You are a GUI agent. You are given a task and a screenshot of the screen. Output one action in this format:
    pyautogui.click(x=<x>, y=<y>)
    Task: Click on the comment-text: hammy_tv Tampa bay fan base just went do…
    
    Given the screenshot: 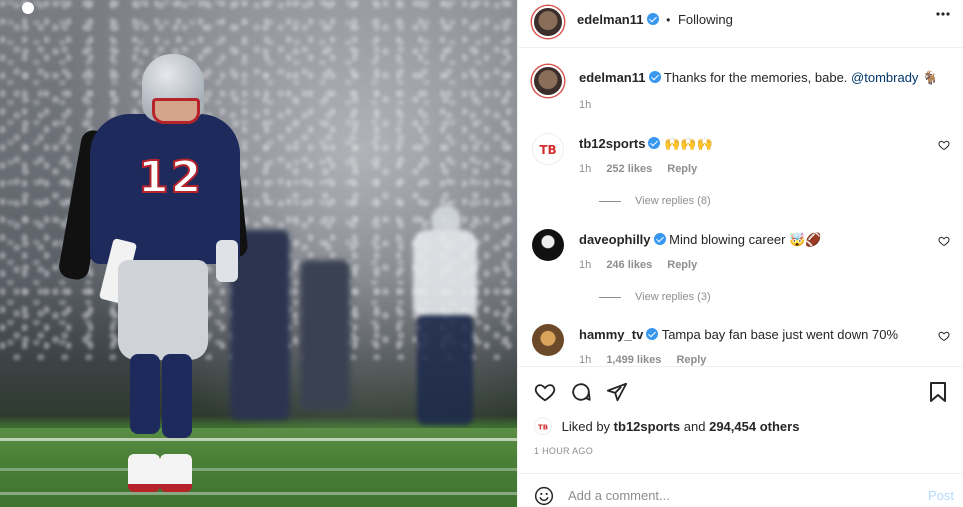 What is the action you would take?
    pyautogui.click(x=759, y=335)
    